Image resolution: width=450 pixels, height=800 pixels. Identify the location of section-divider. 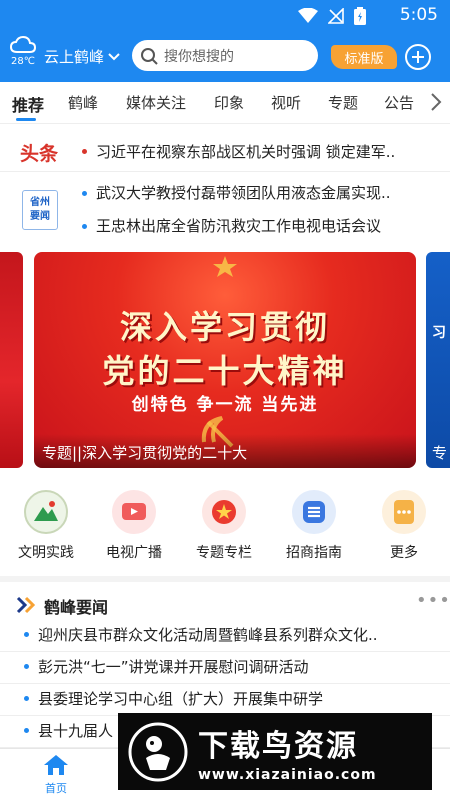
(225, 579).